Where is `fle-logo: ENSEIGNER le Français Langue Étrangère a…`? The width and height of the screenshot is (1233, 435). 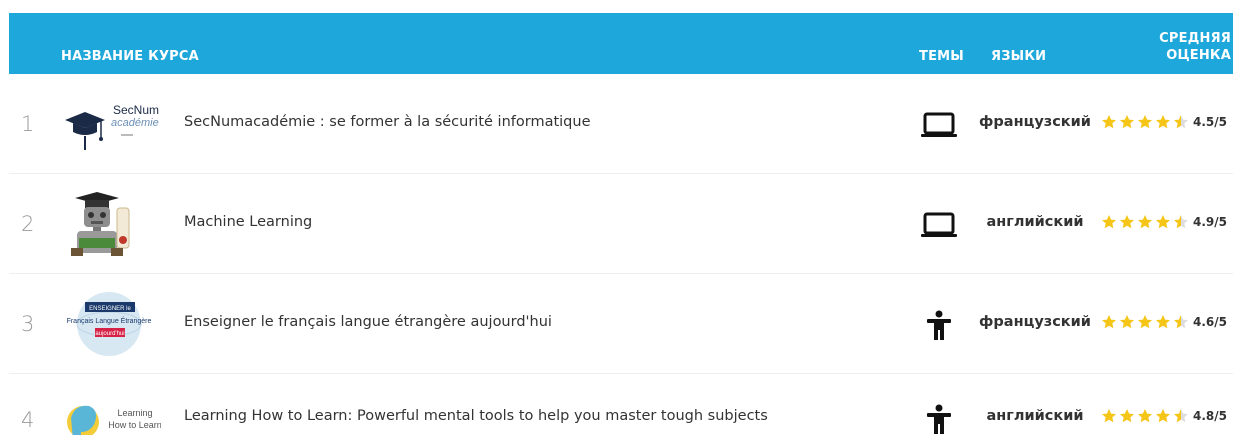 fle-logo: ENSEIGNER le Français Langue Étrangère a… is located at coordinates (111, 324).